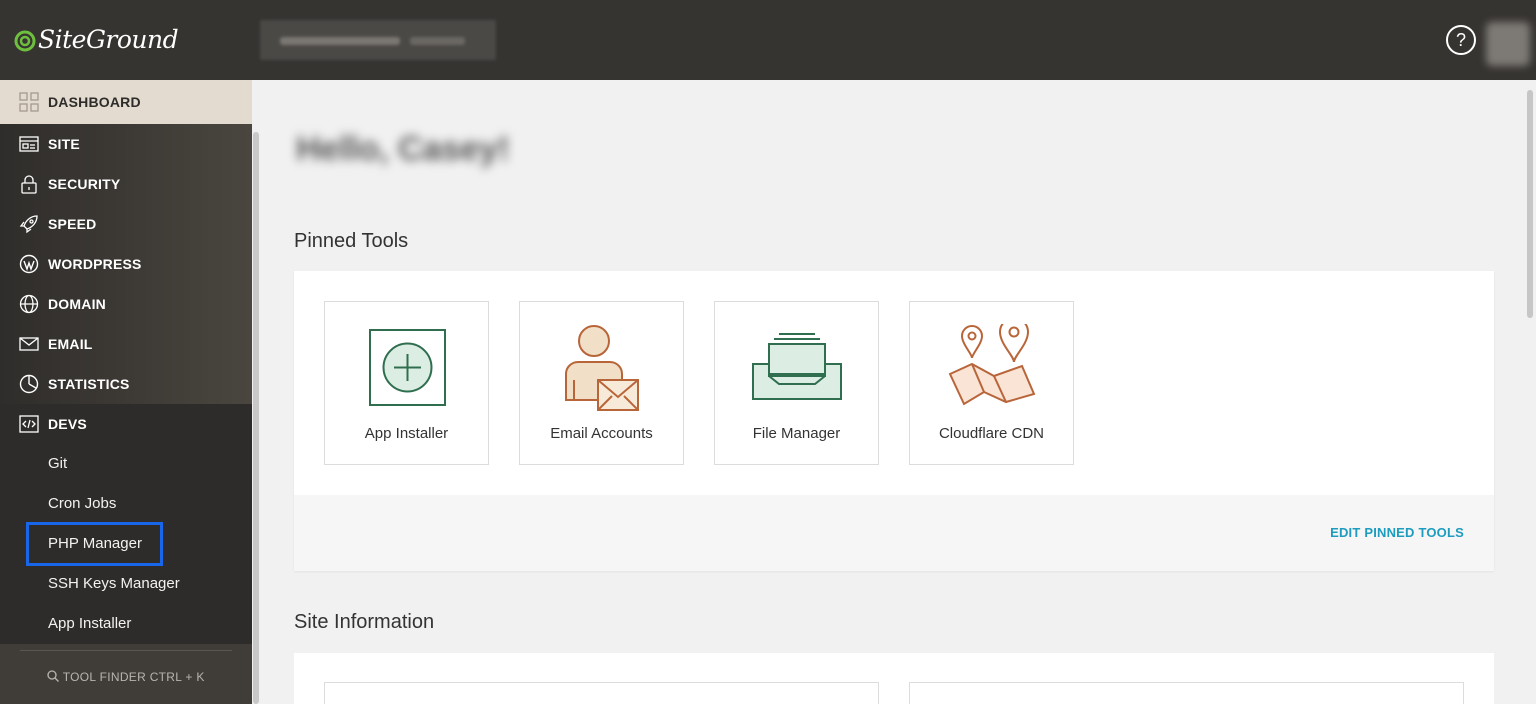 The height and width of the screenshot is (704, 1536). Describe the element at coordinates (378, 40) in the screenshot. I see `site-selector` at that location.